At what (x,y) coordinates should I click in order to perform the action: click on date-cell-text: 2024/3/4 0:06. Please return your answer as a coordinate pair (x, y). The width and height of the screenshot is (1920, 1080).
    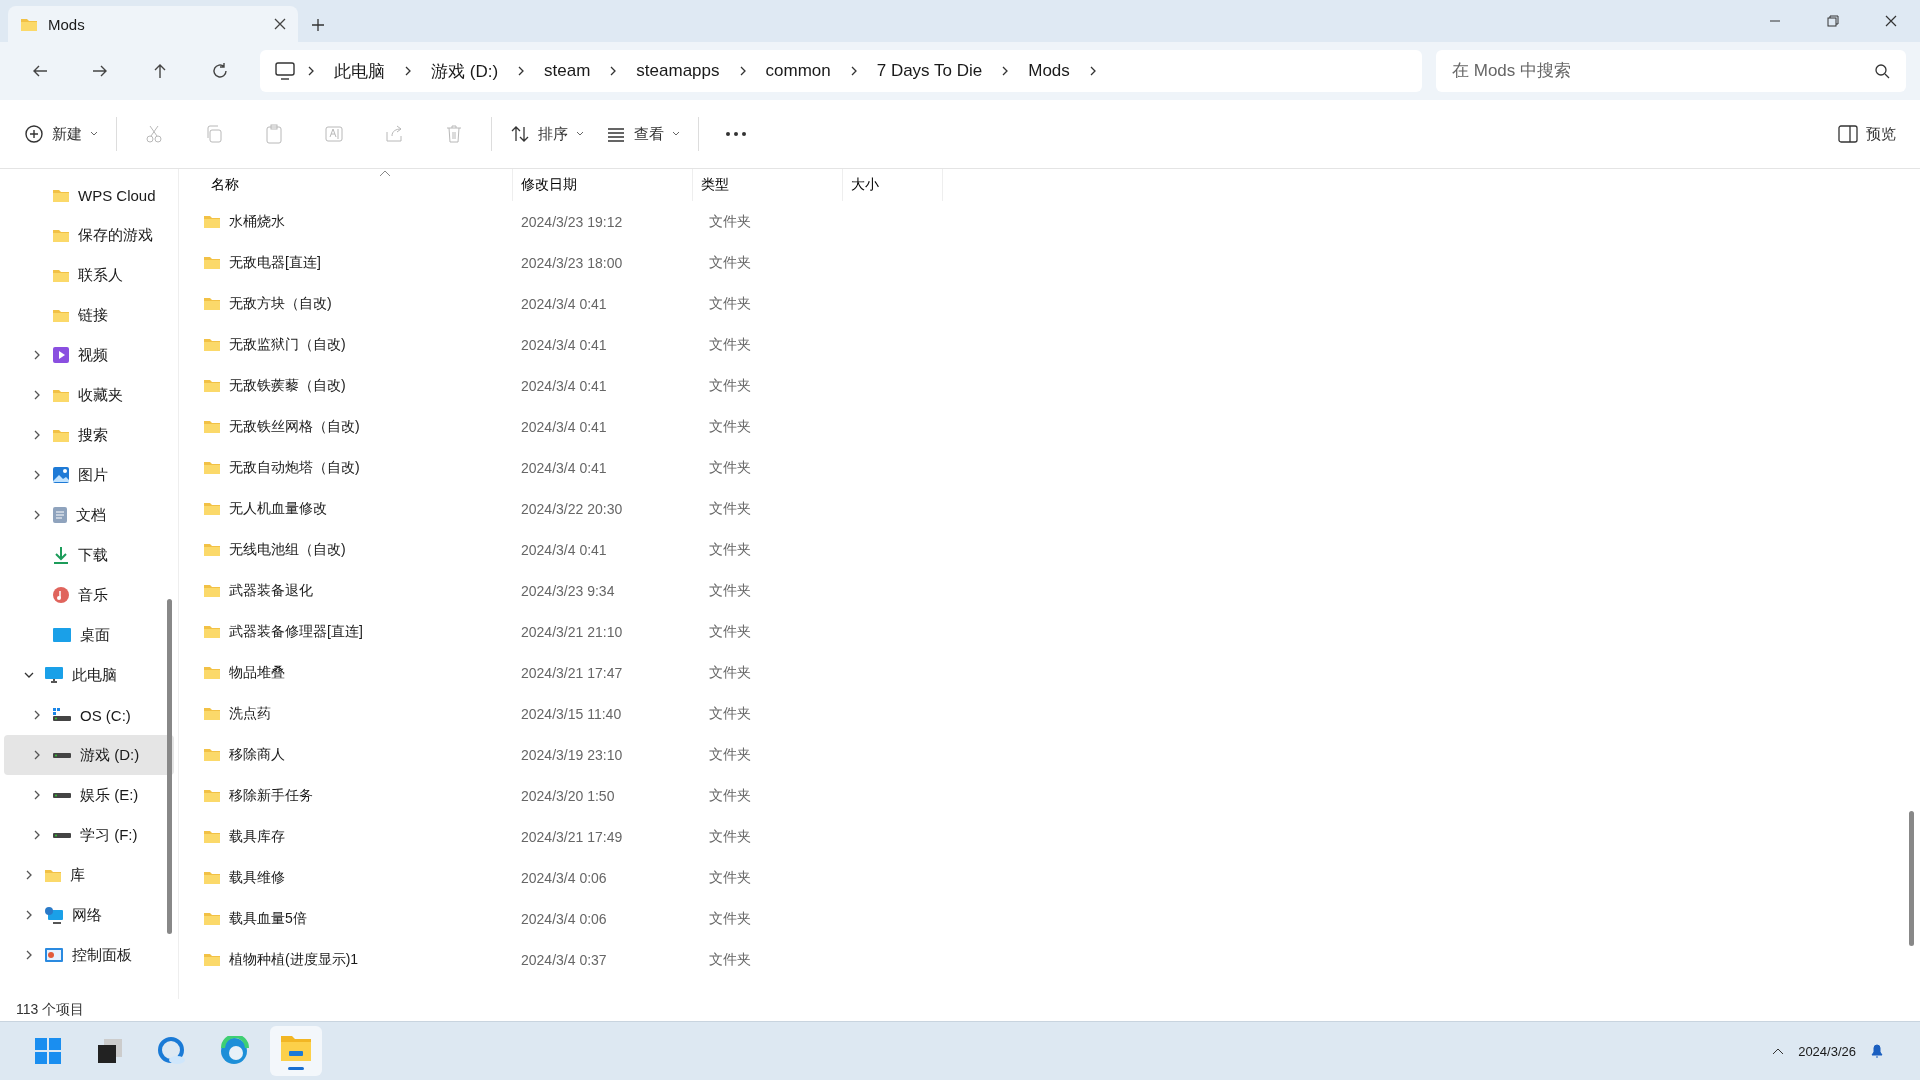
    Looking at the image, I should click on (564, 918).